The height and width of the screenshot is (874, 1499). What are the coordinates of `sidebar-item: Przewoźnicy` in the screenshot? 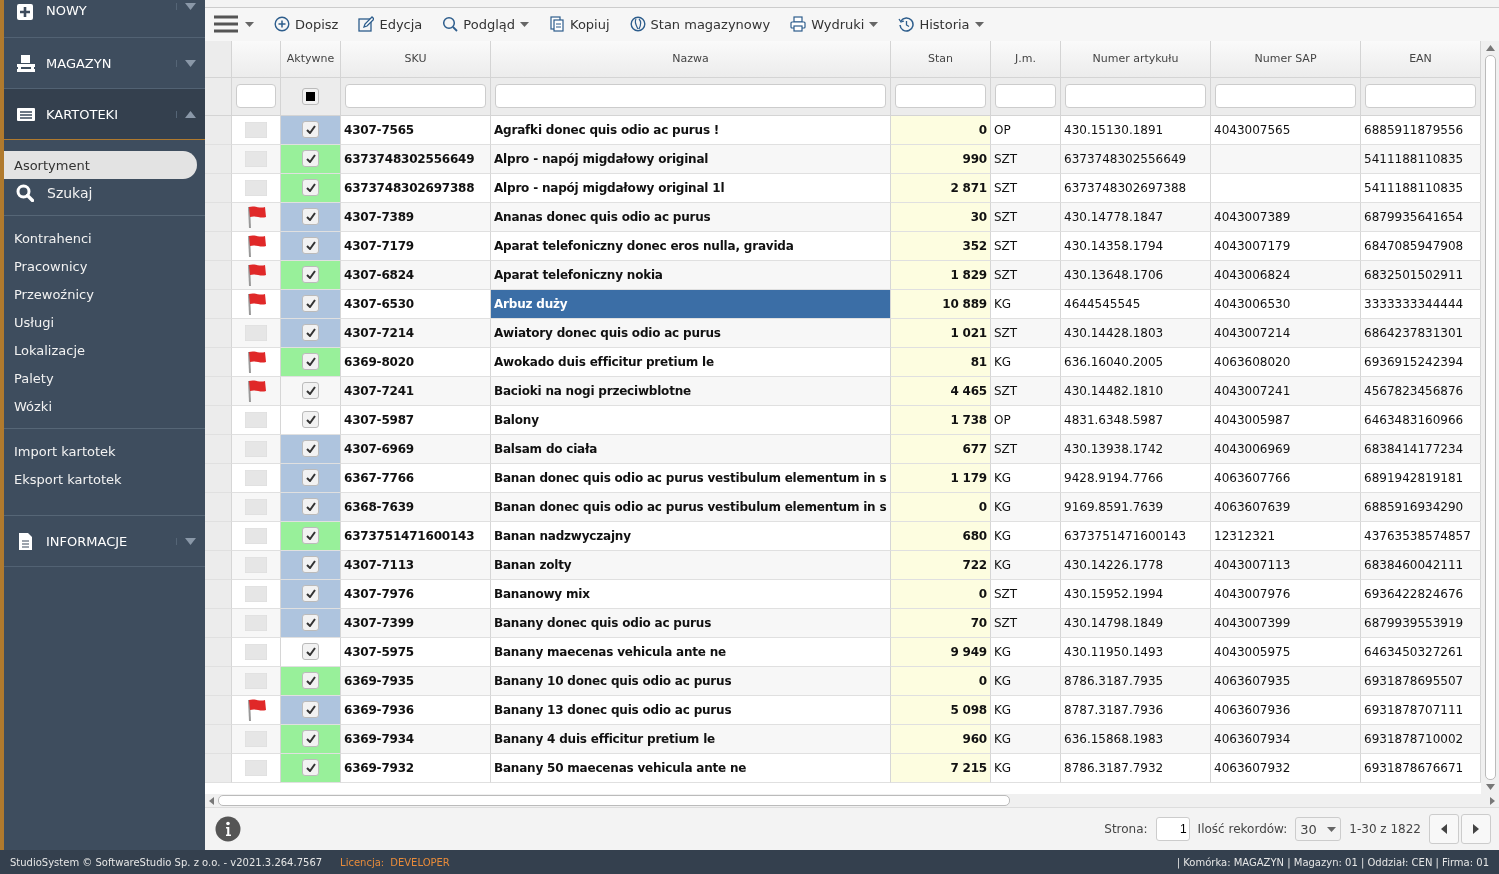 It's located at (100, 294).